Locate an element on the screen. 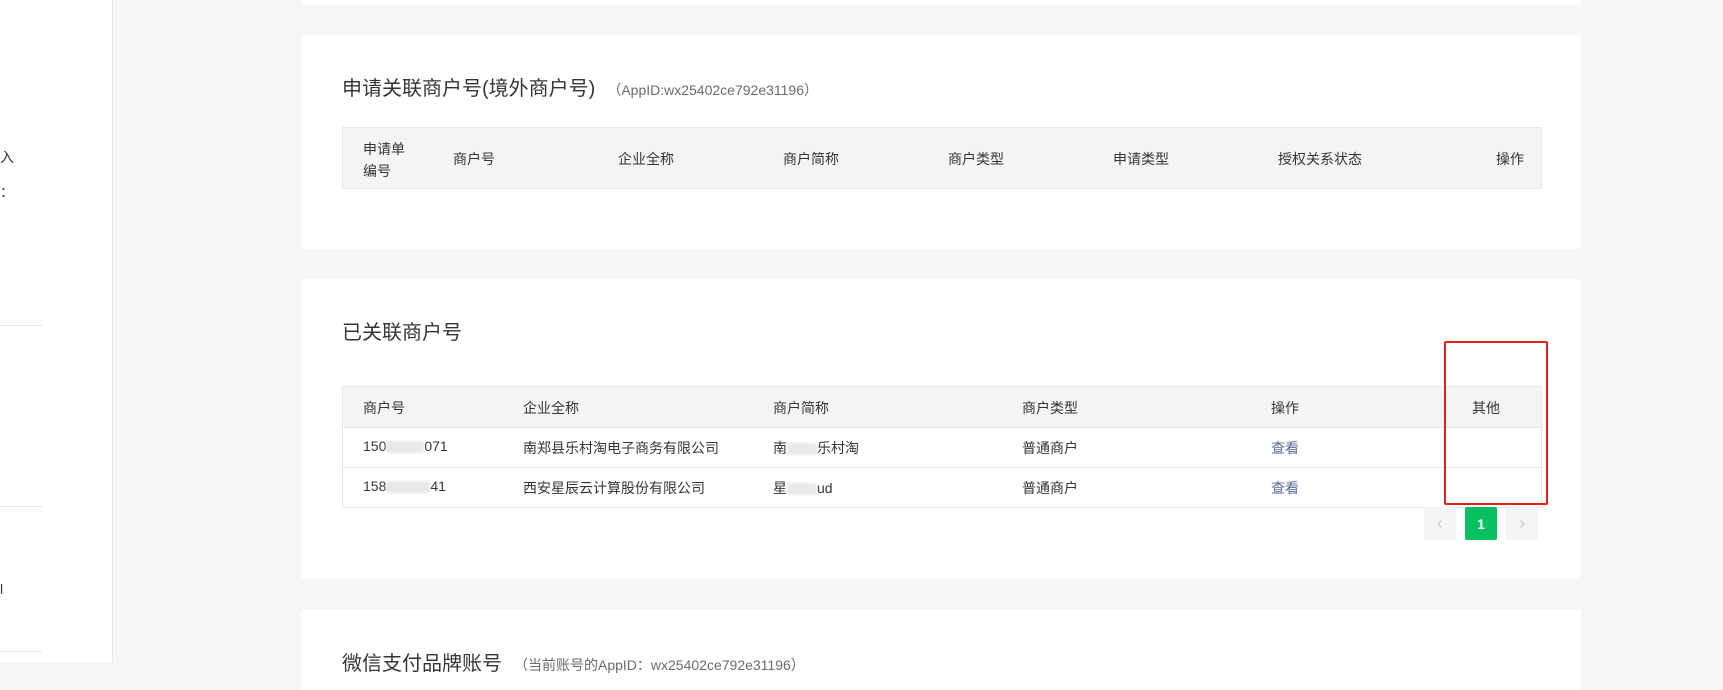 This screenshot has height=690, width=1723. short-name-cell: 星 ud is located at coordinates (803, 488).